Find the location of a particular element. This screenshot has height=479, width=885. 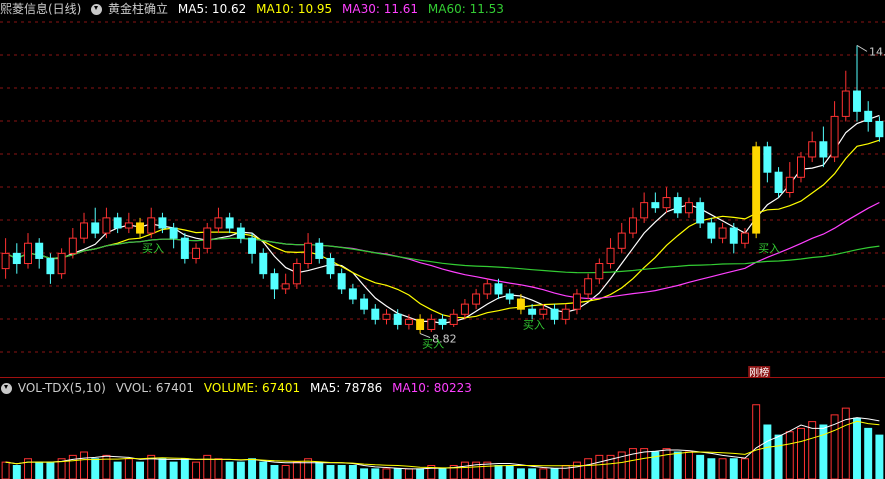

ma10-value: MA10: 10.95 is located at coordinates (294, 9).